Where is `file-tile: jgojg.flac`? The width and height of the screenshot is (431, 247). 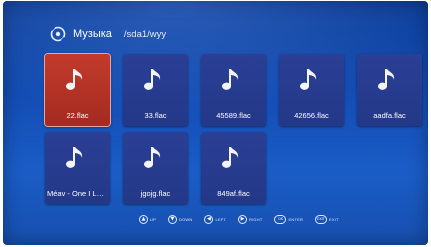
file-tile: jgojg.flac is located at coordinates (155, 168).